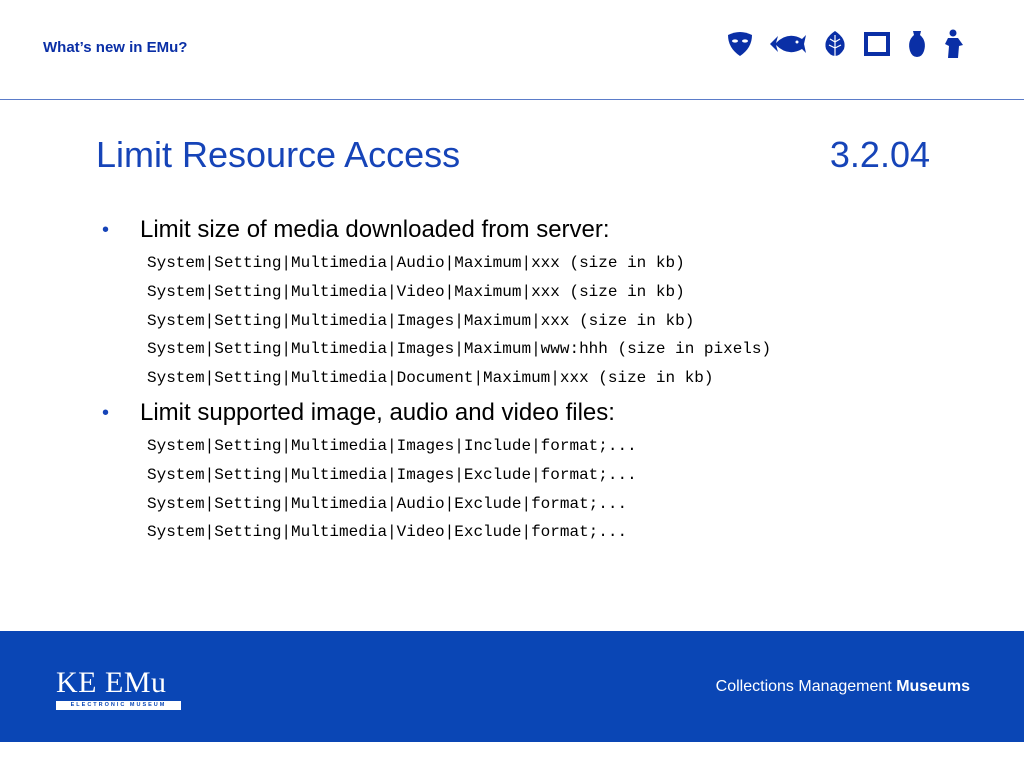 This screenshot has height=768, width=1024. Describe the element at coordinates (803, 686) in the screenshot. I see `tagline-regular: Collections Management` at that location.